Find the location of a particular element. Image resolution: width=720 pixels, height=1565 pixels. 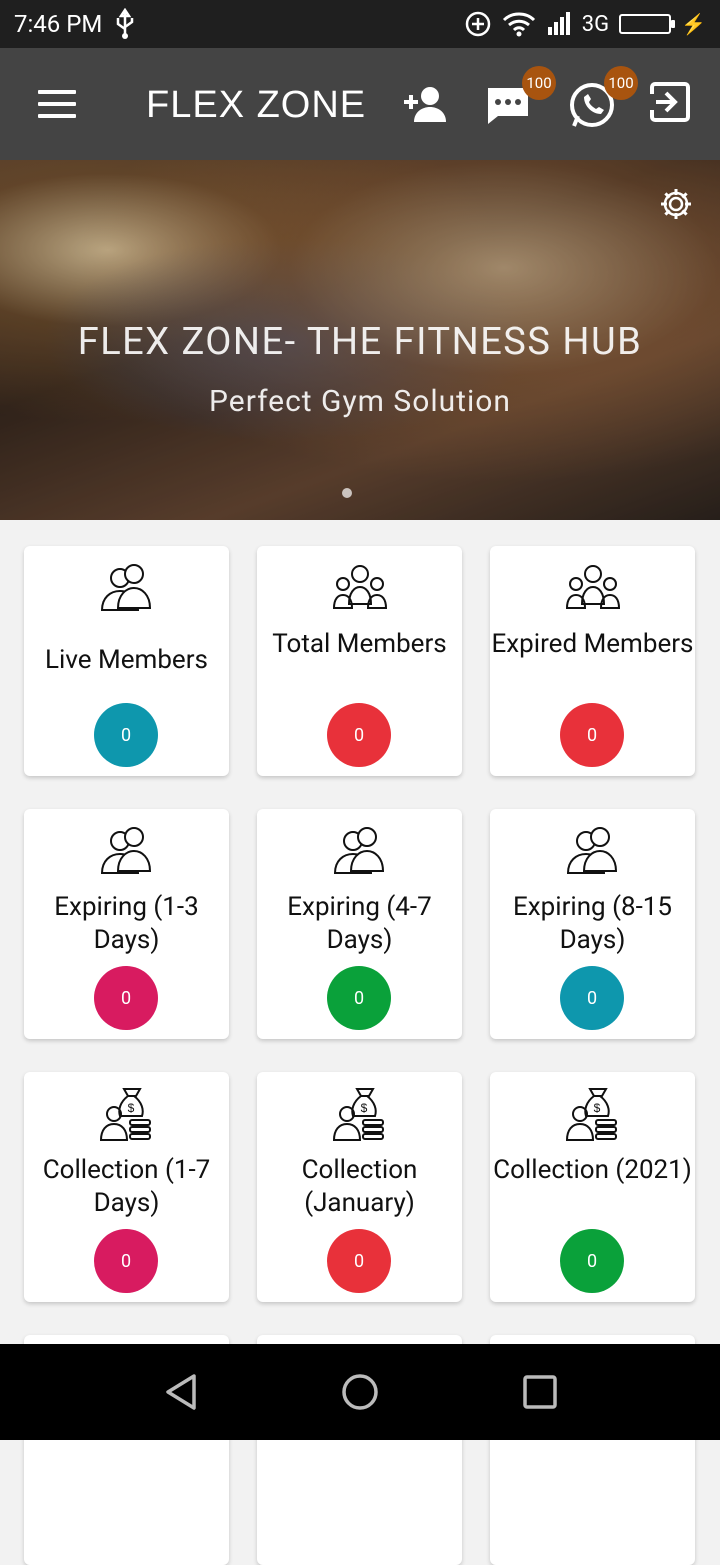

card-collection-2021: $ Collection (2021) 0 is located at coordinates (592, 1187).